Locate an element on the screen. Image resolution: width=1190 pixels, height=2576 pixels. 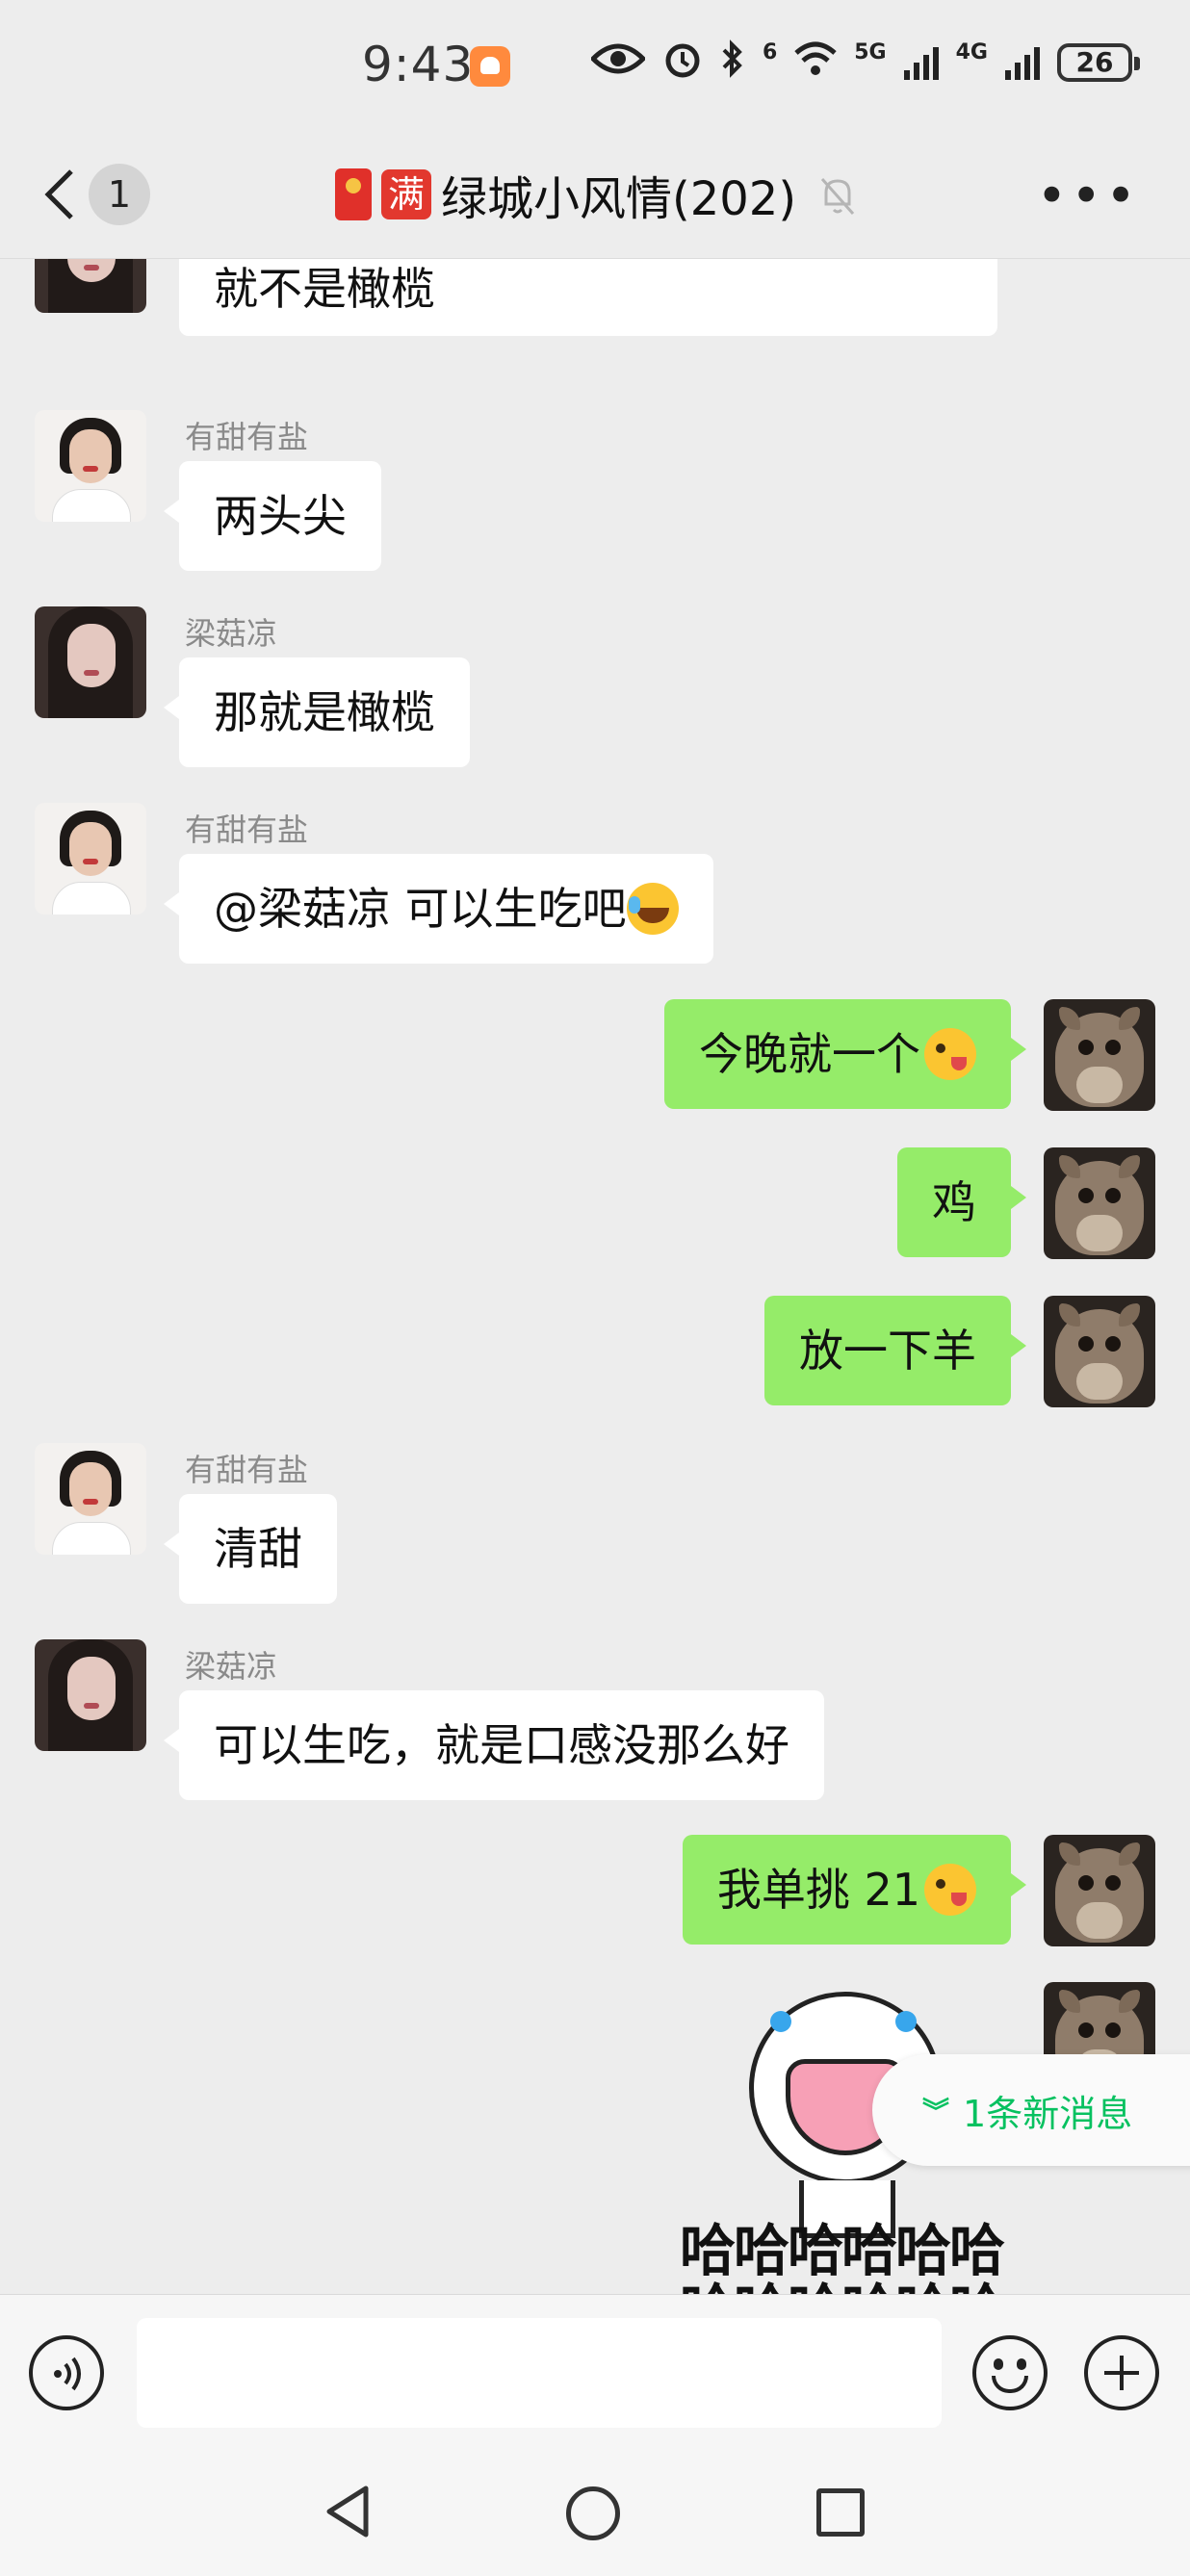
message-bubble: 今晚就一个 is located at coordinates (845, 1054).